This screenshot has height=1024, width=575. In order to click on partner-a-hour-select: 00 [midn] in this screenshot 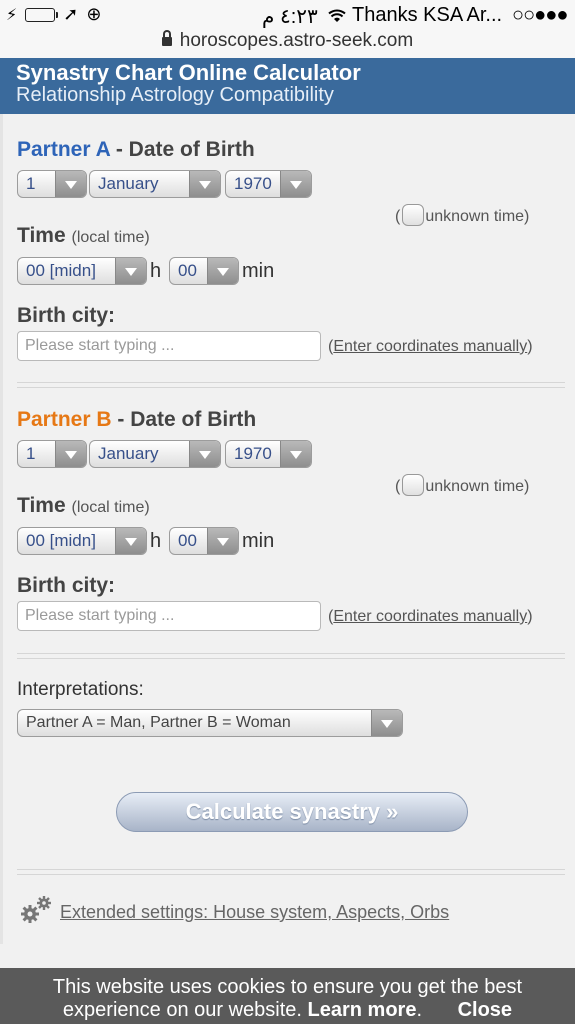, I will do `click(82, 271)`.